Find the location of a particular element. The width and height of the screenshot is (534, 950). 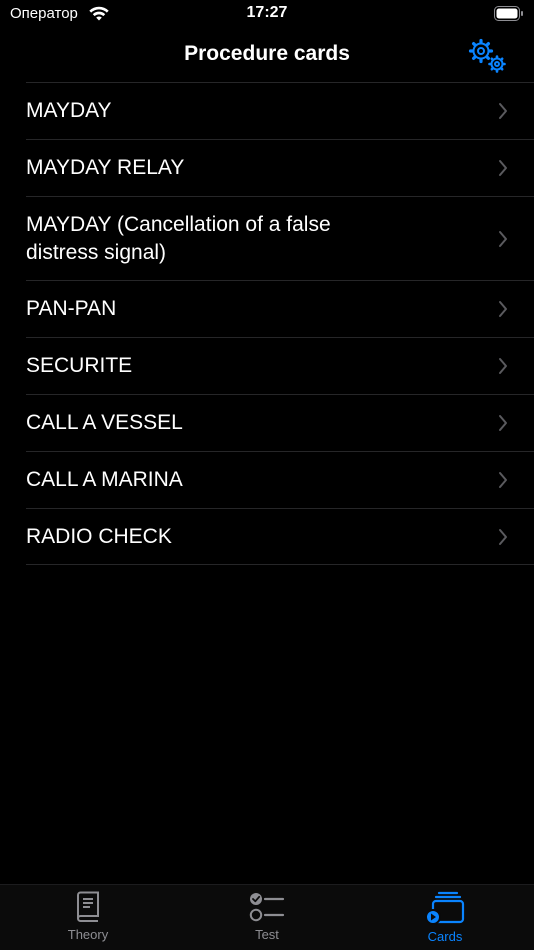

tab-label: Cards is located at coordinates (445, 936).